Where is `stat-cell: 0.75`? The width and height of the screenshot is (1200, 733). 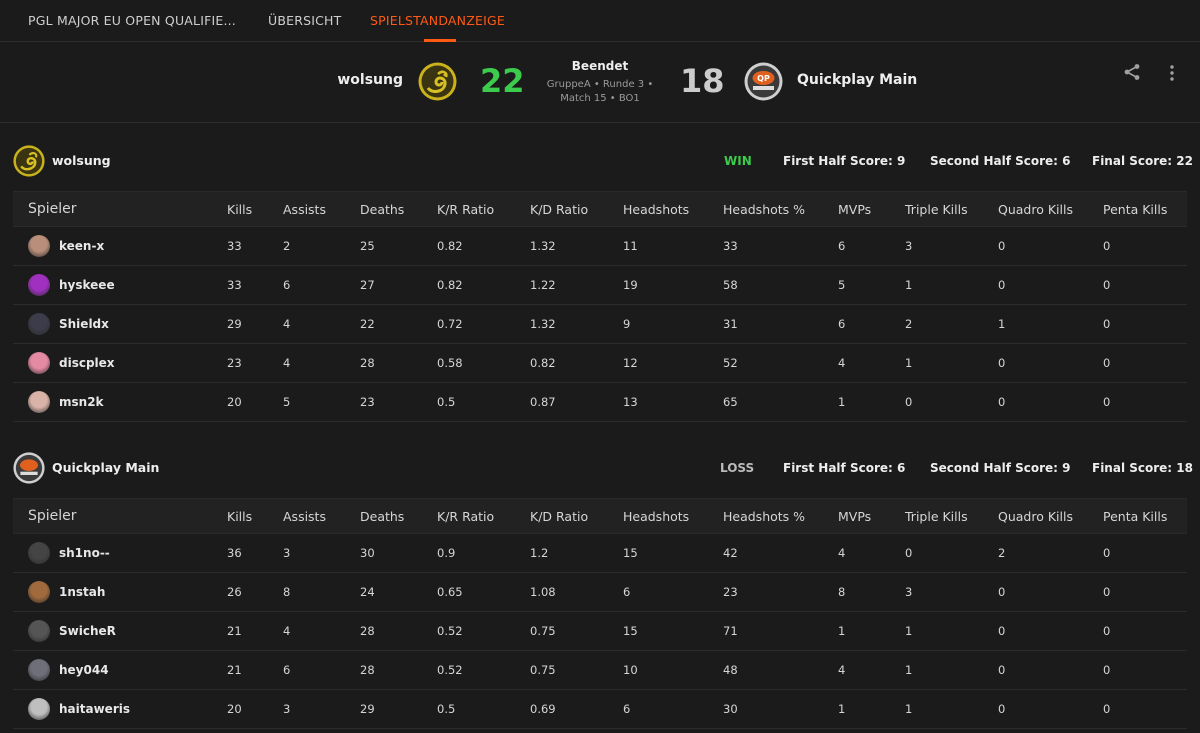
stat-cell: 0.75 is located at coordinates (576, 670).